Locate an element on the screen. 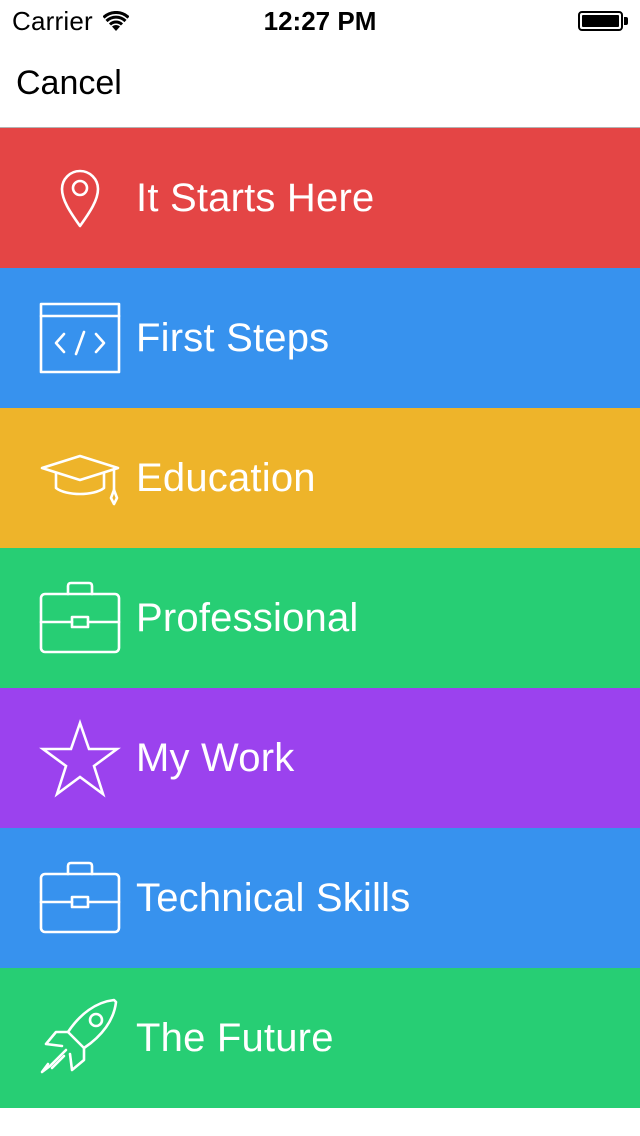 The image size is (640, 1136). map-pin-icon is located at coordinates (80, 198).